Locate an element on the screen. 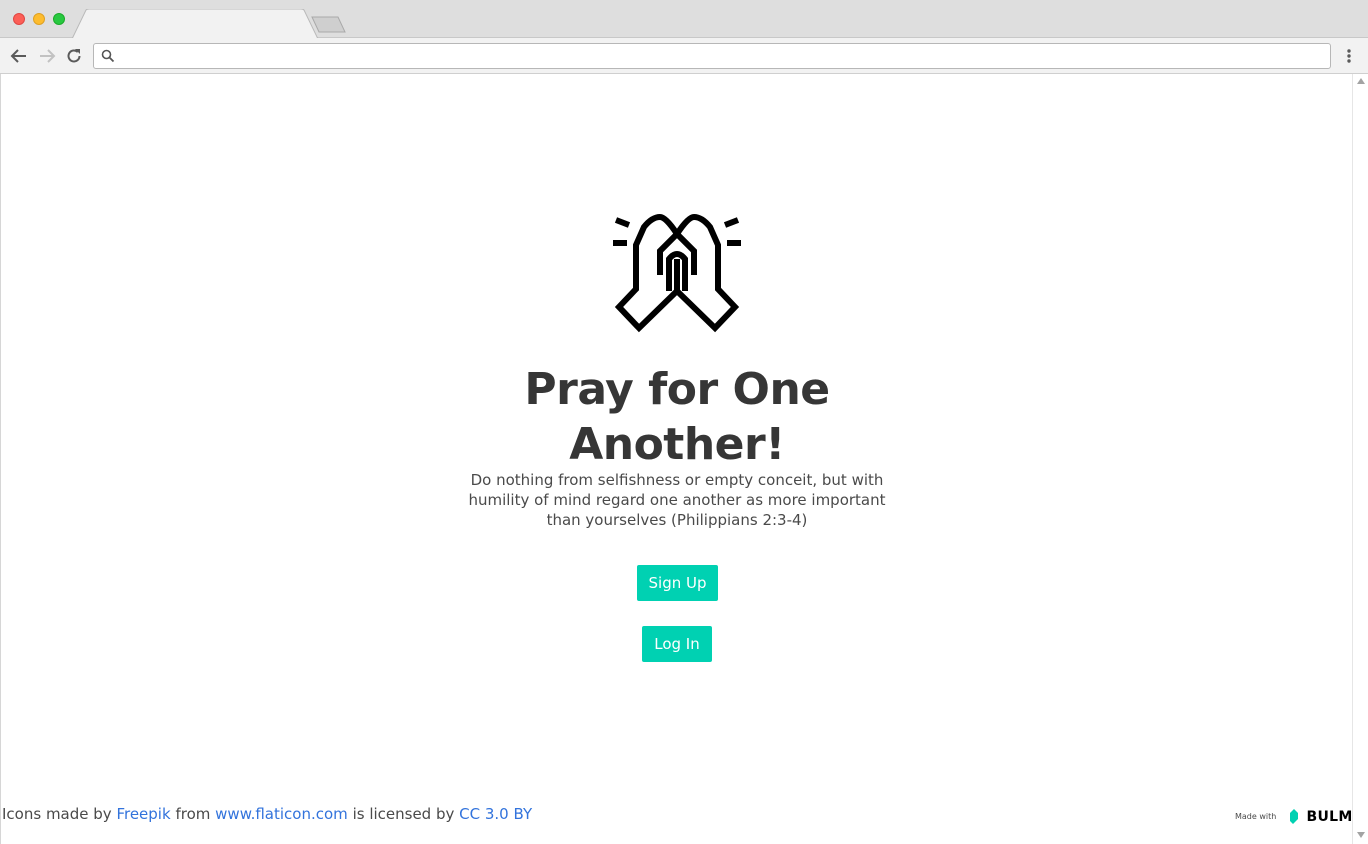 Image resolution: width=1368 pixels, height=844 pixels. license-link: CC 3.0 BY is located at coordinates (495, 814).